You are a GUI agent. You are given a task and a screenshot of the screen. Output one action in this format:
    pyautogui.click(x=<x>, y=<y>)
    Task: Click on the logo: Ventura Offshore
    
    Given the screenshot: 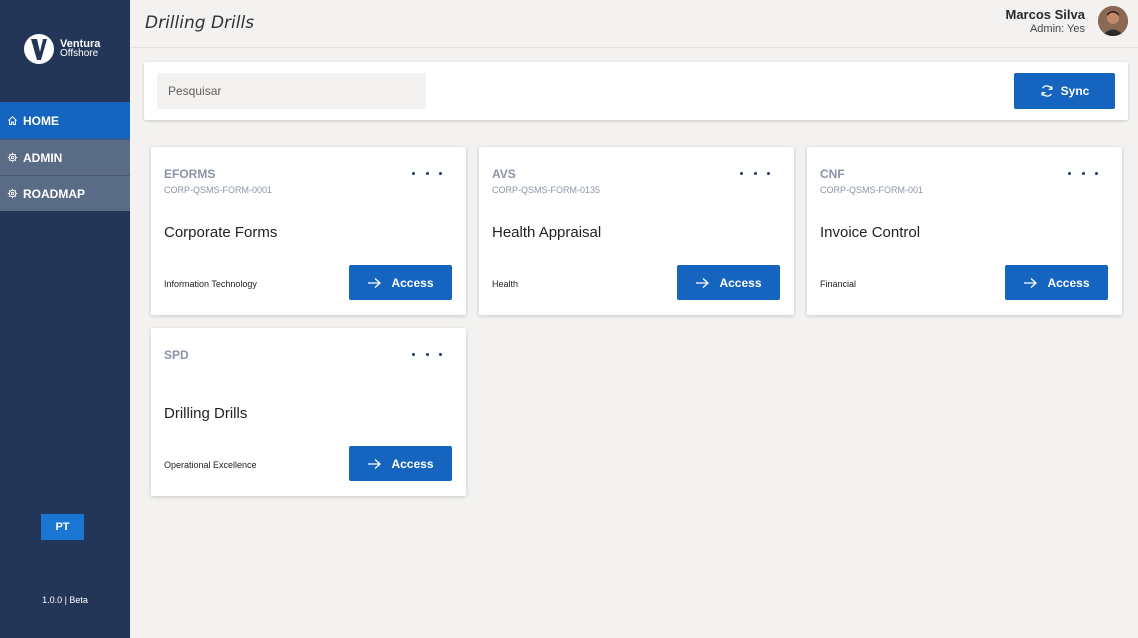 What is the action you would take?
    pyautogui.click(x=62, y=49)
    